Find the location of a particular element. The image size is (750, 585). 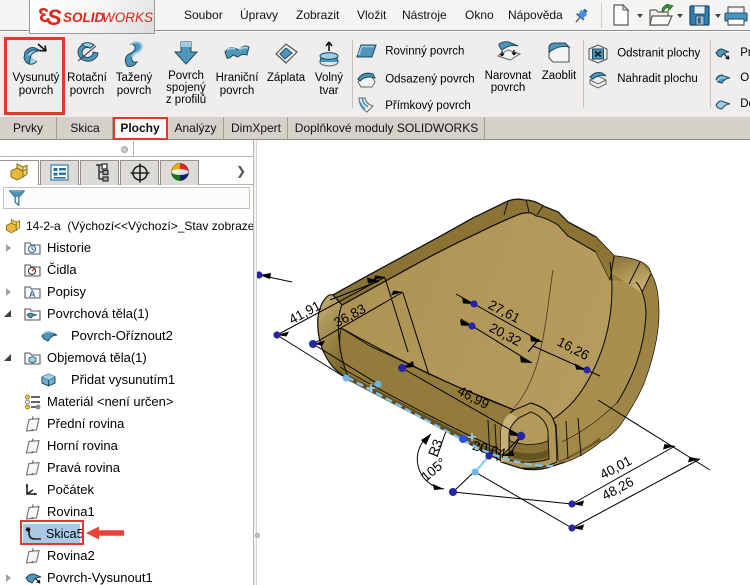

svg-text: WORKS is located at coordinates (127, 17).